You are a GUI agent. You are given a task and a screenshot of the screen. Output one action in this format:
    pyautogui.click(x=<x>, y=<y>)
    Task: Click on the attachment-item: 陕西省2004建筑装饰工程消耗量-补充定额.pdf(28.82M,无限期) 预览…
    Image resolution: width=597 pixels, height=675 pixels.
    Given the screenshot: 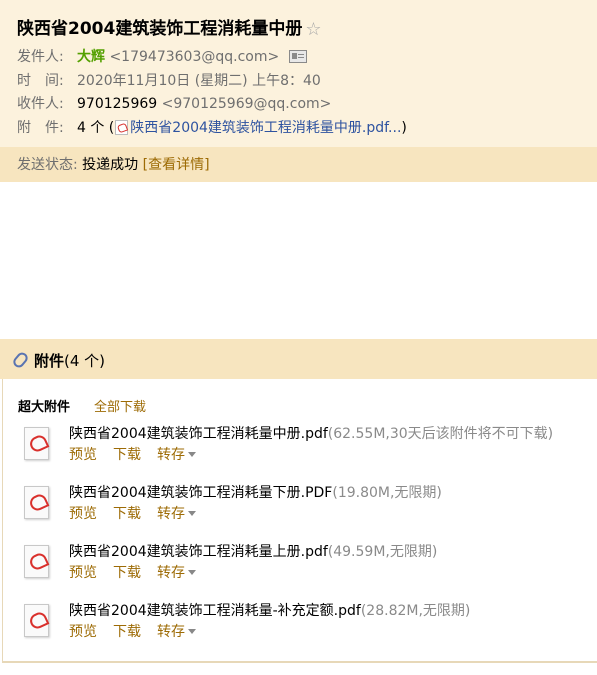 What is the action you would take?
    pyautogui.click(x=306, y=625)
    